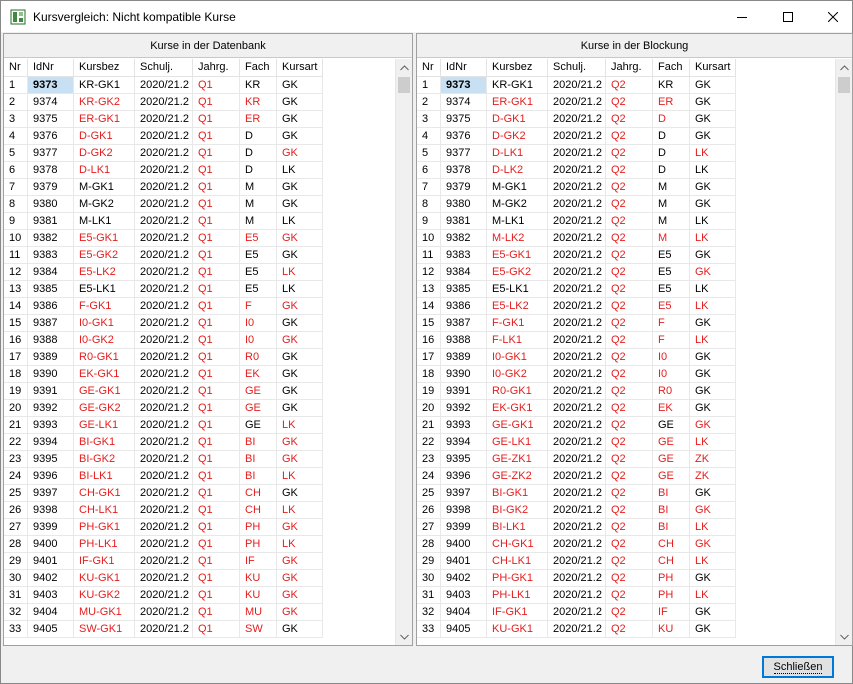  What do you see at coordinates (200, 493) in the screenshot?
I see `table-row: 25 9397 CH-GK1 2020/21.2 Q1 CH GK` at bounding box center [200, 493].